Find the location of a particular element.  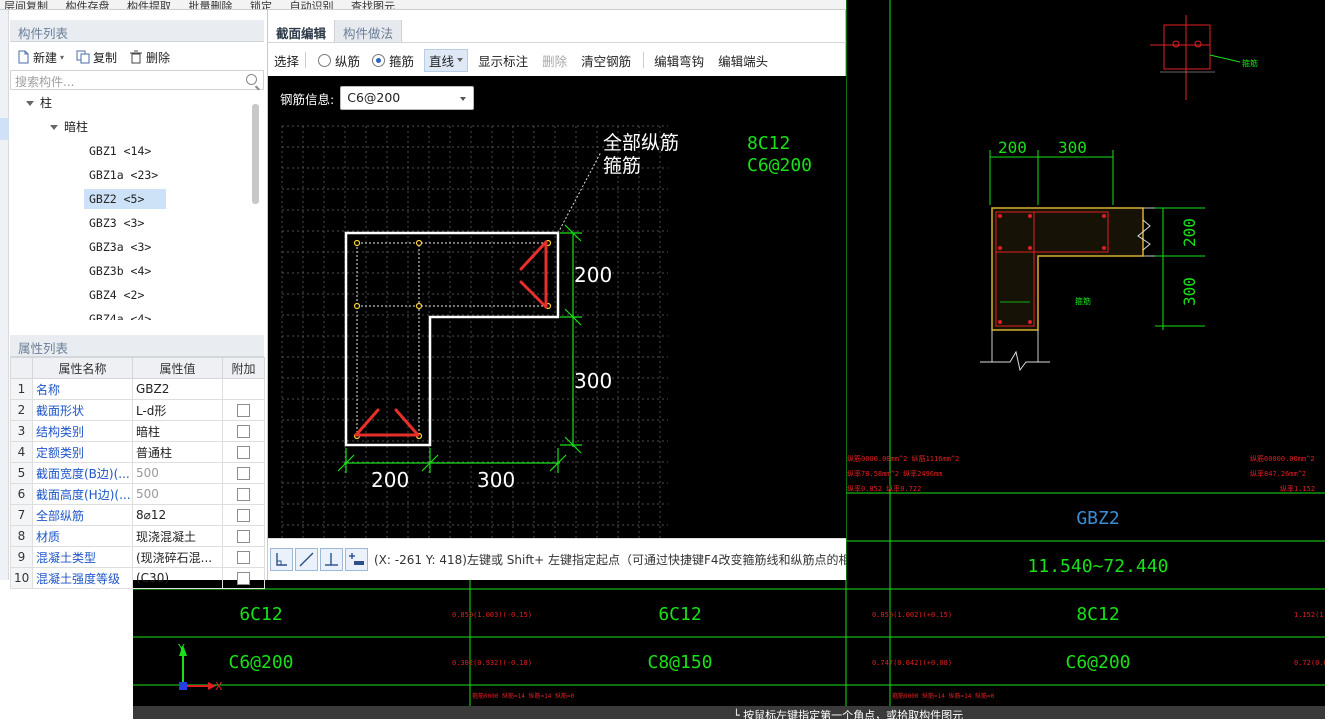

property-row: 10 混凝土强度等级 (C30) is located at coordinates (137, 578).